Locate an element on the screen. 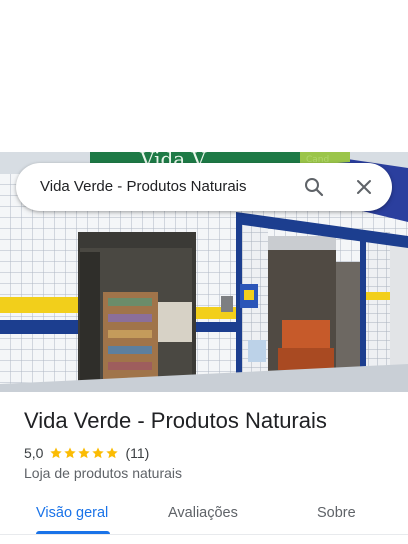  search-button is located at coordinates (314, 187).